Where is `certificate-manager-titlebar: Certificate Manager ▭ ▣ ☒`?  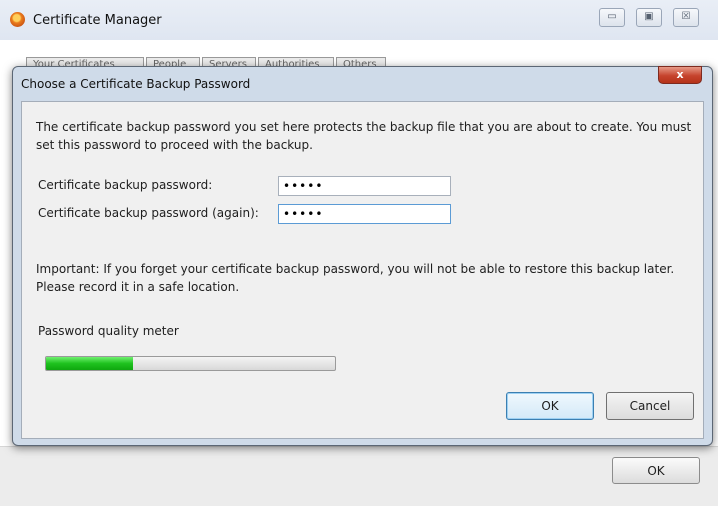 certificate-manager-titlebar: Certificate Manager ▭ ▣ ☒ is located at coordinates (359, 20).